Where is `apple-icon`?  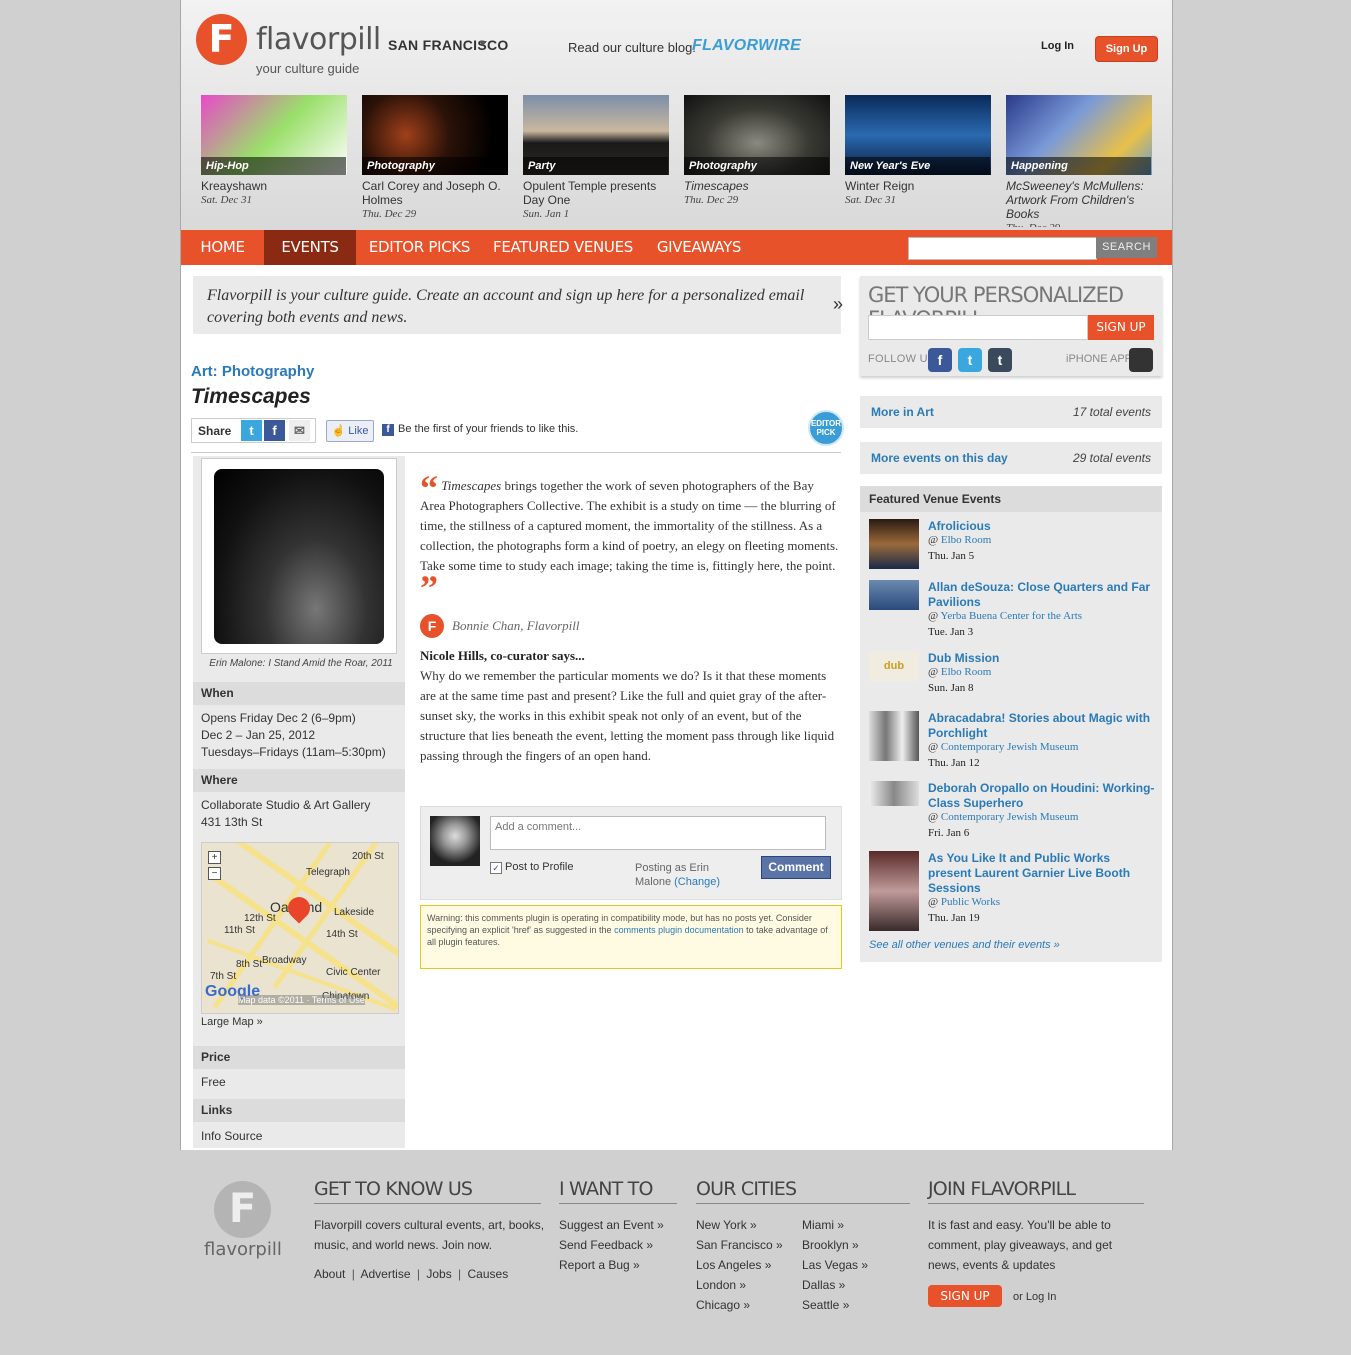 apple-icon is located at coordinates (1141, 360).